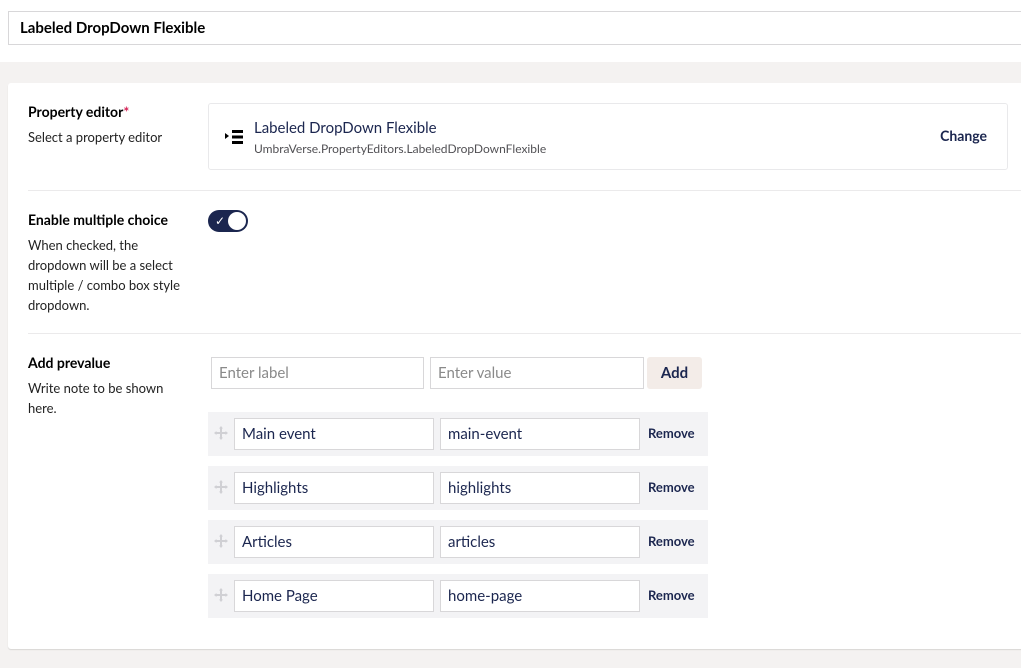 The height and width of the screenshot is (668, 1021). Describe the element at coordinates (96, 398) in the screenshot. I see `add-prevalue-description: Write note to be shown here.` at that location.